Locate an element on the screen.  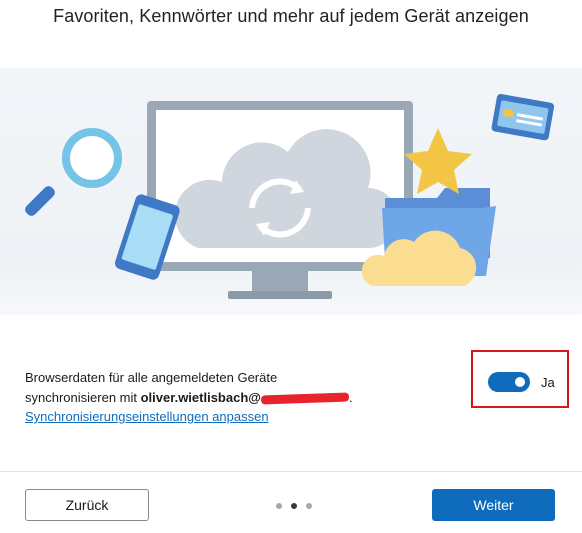
star-icon is located at coordinates (438, 161).